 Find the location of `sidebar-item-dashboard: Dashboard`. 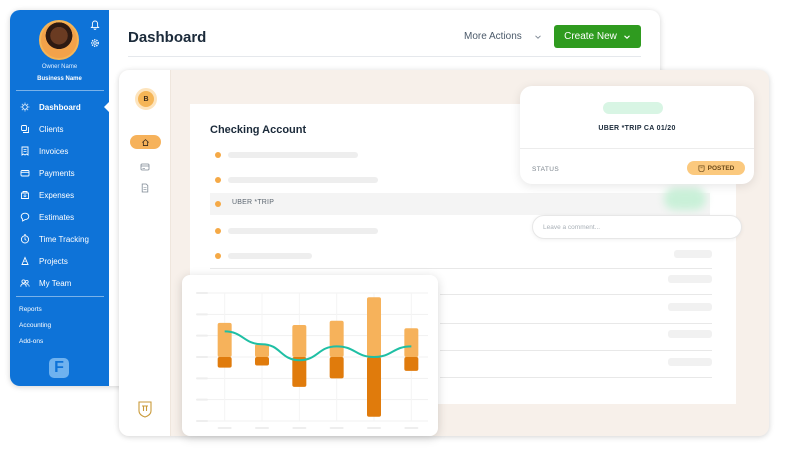

sidebar-item-dashboard: Dashboard is located at coordinates (59, 107).